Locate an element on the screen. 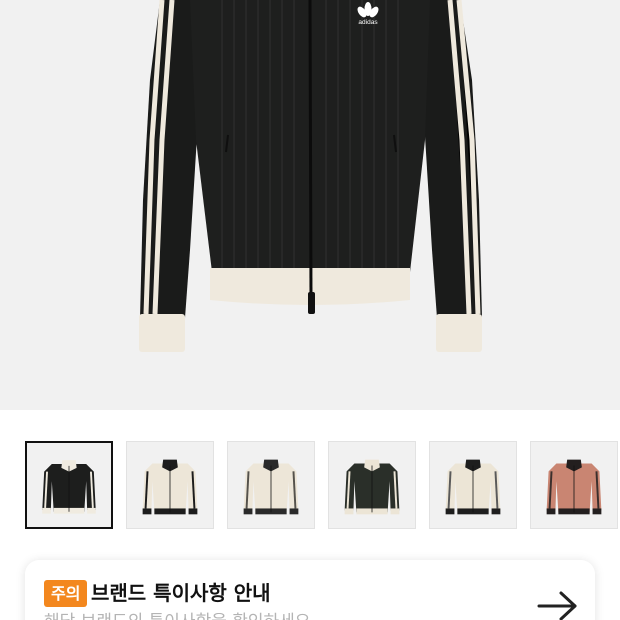 The width and height of the screenshot is (620, 620). thumbnail-strip is located at coordinates (322, 486).